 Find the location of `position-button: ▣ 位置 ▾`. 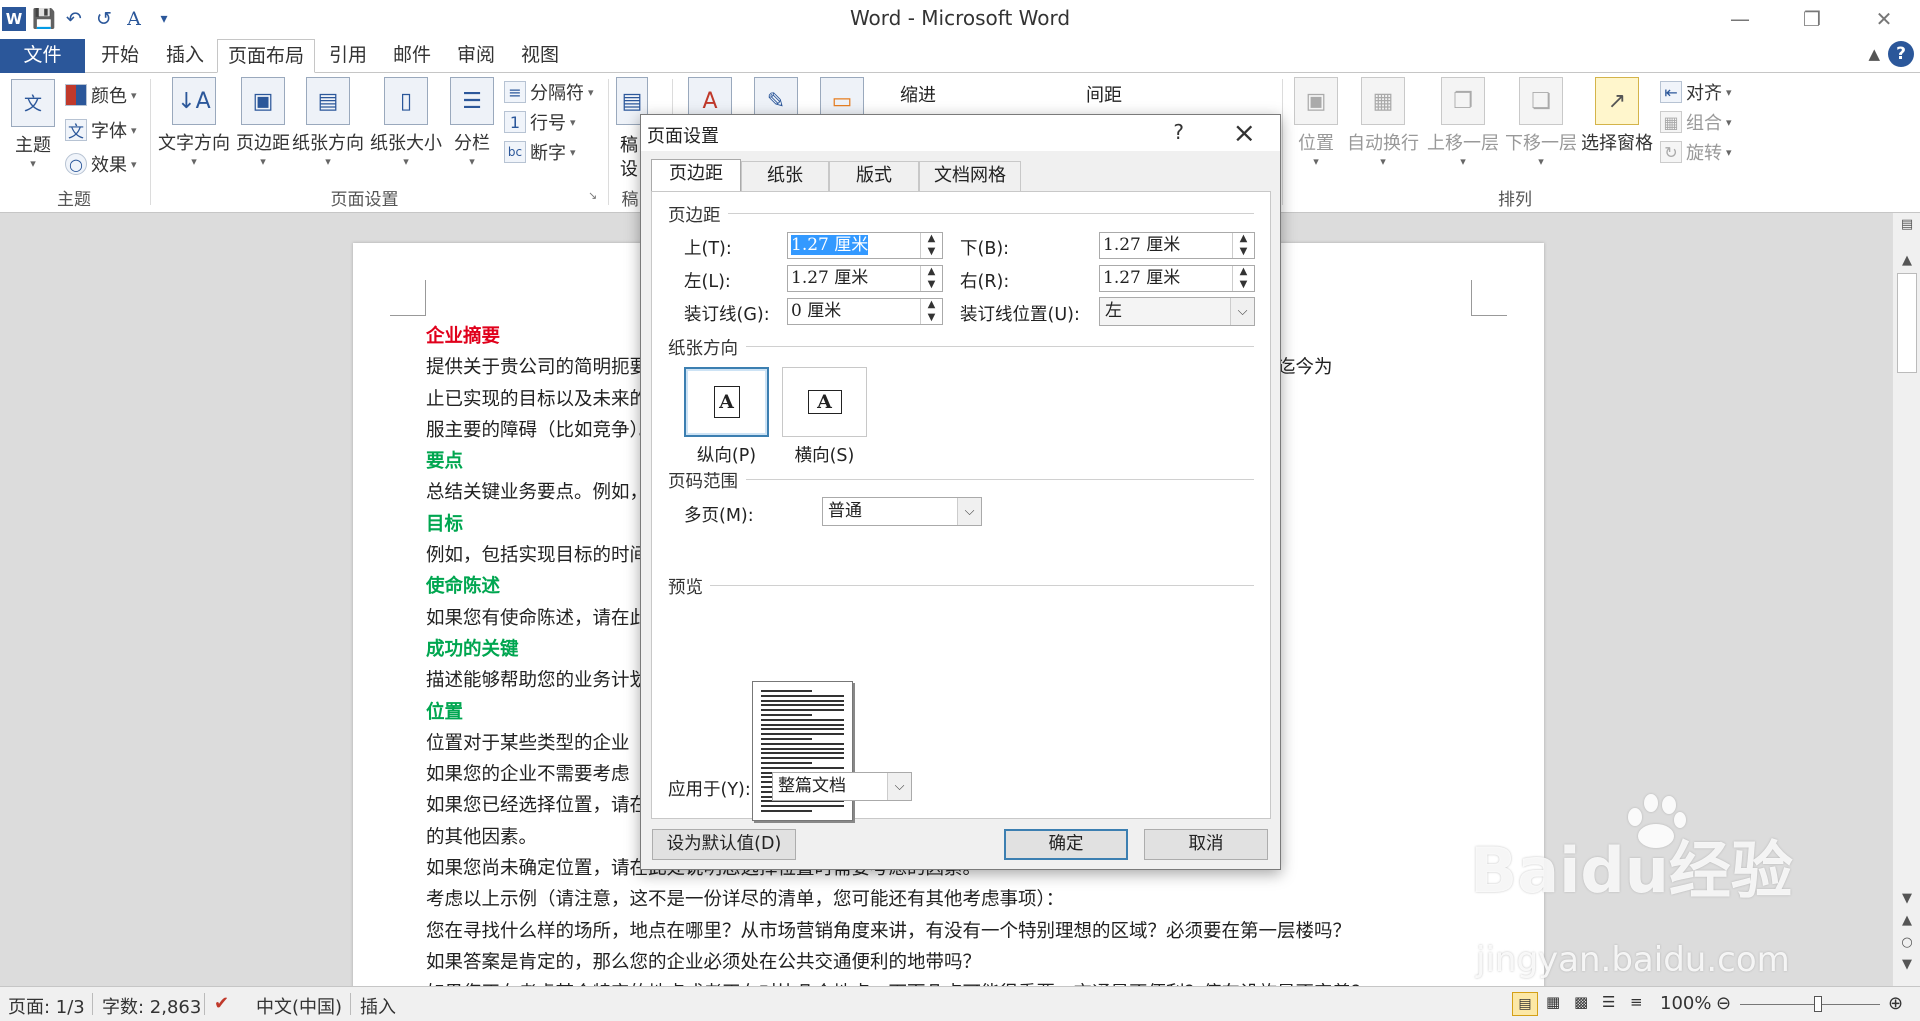

position-button: ▣ 位置 ▾ is located at coordinates (1316, 122).